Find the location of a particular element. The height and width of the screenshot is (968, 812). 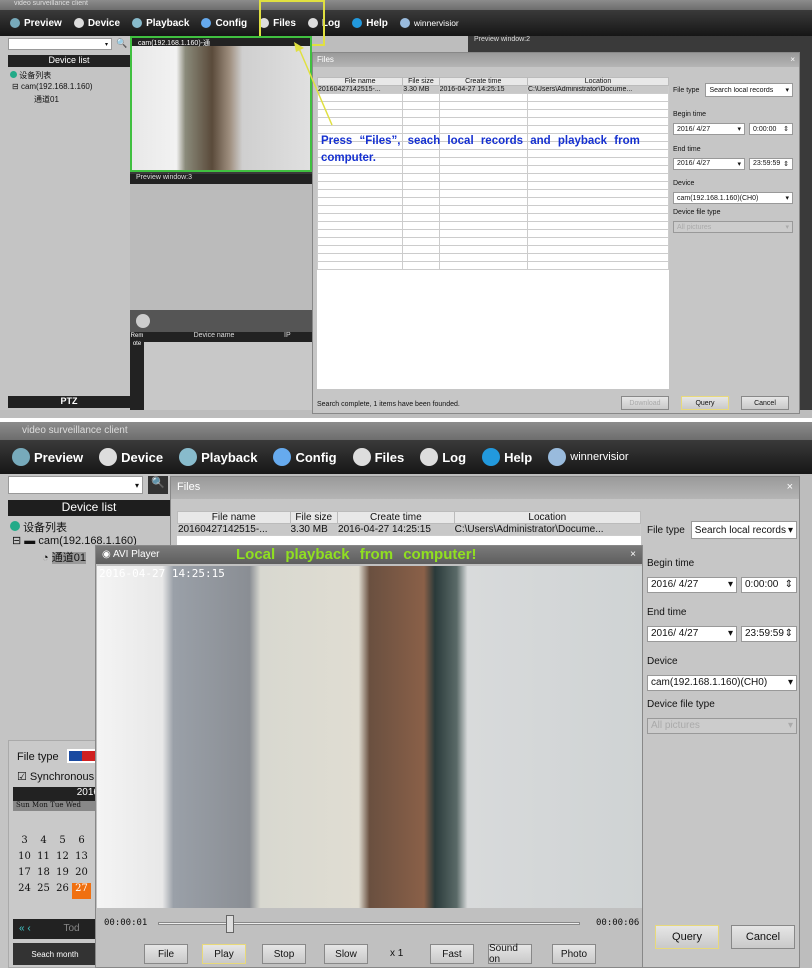

calendar-day: 6 is located at coordinates (81, 843).